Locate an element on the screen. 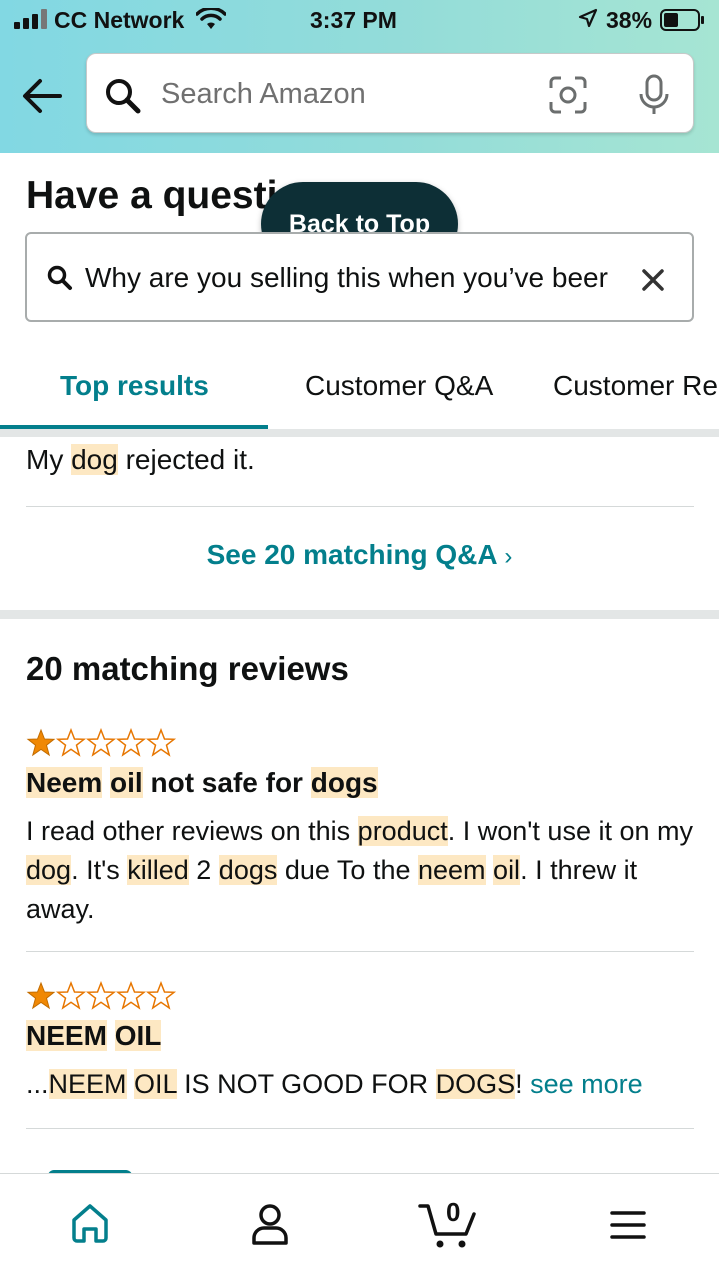  body-text: IS NOT GOOD FOR is located at coordinates (306, 1084).